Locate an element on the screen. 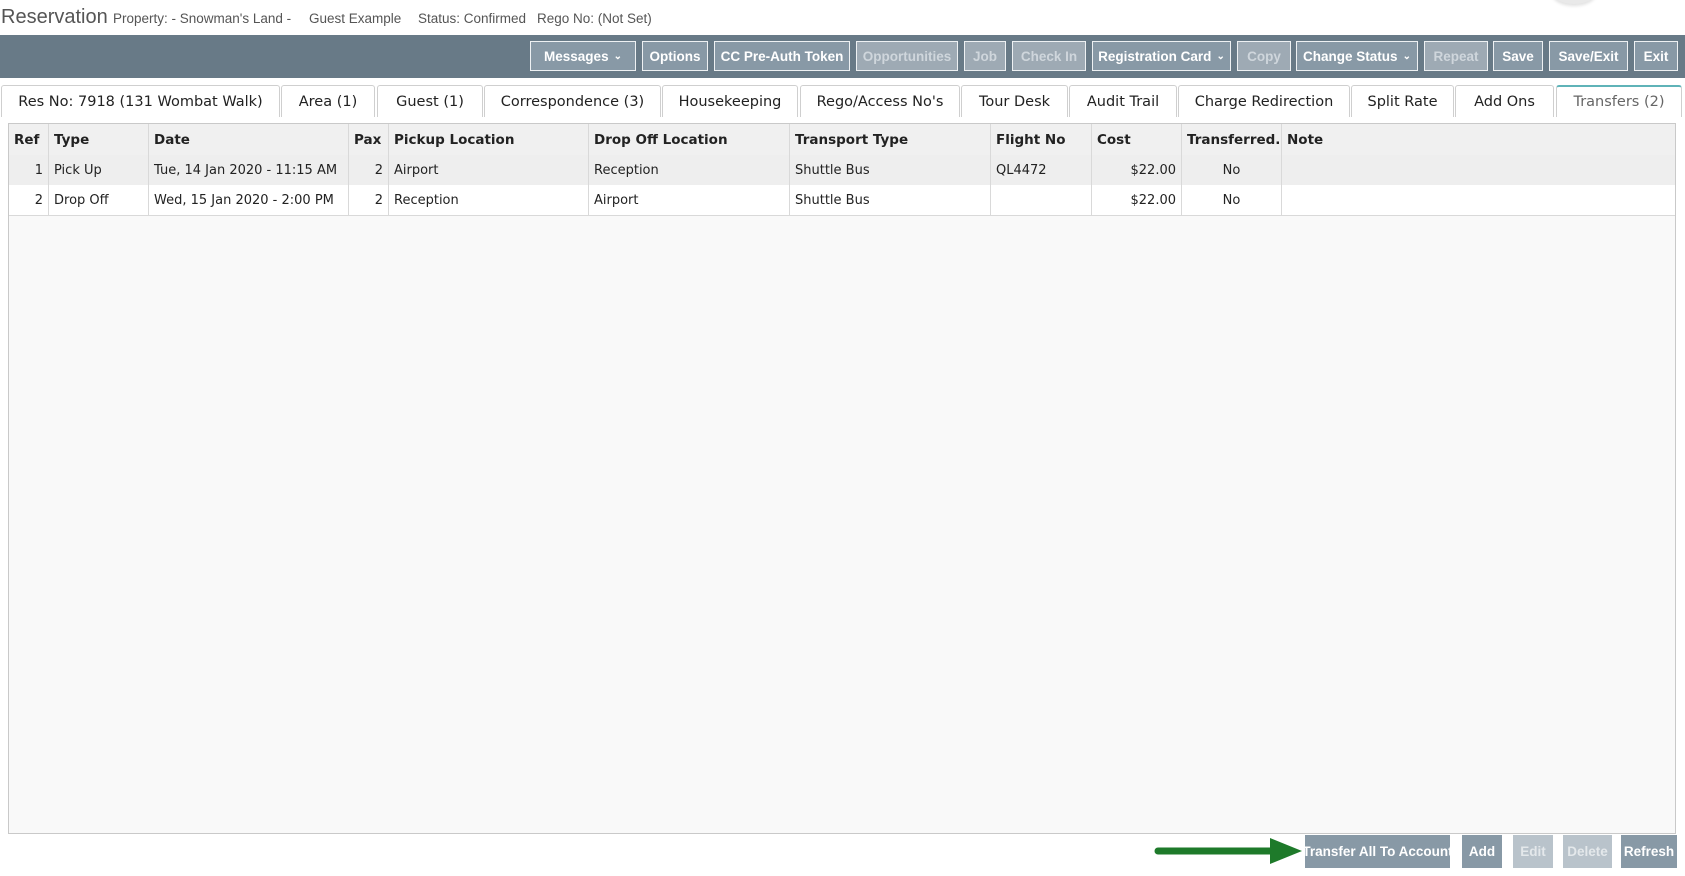 This screenshot has height=876, width=1685. col-pax: Pax is located at coordinates (369, 139).